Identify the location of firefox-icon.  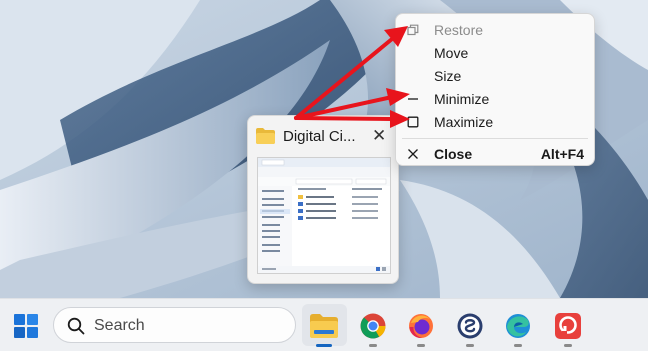
(421, 326).